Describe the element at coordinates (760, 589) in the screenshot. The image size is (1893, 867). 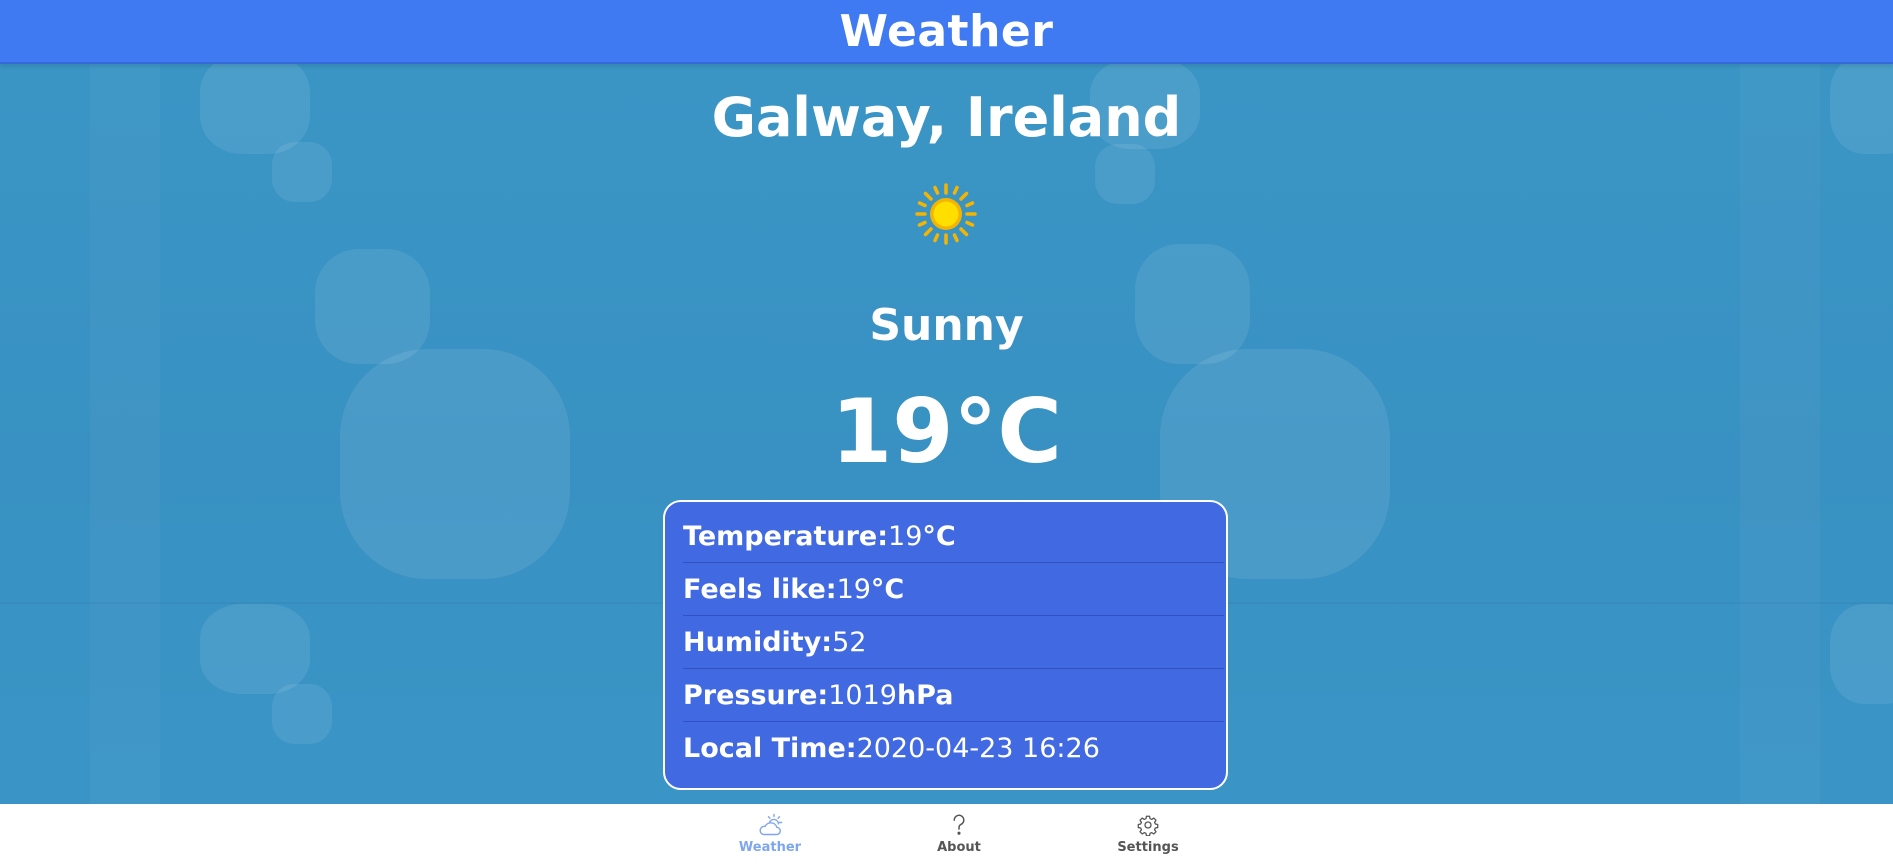
I see `detail-label: Feels like:` at that location.